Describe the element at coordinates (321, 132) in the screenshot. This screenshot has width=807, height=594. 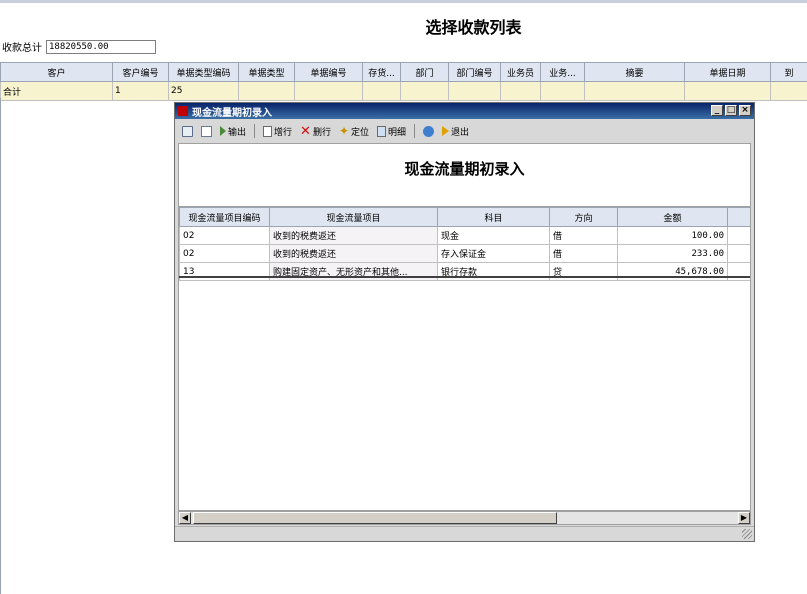
I see `delete-row-label: 删行` at that location.